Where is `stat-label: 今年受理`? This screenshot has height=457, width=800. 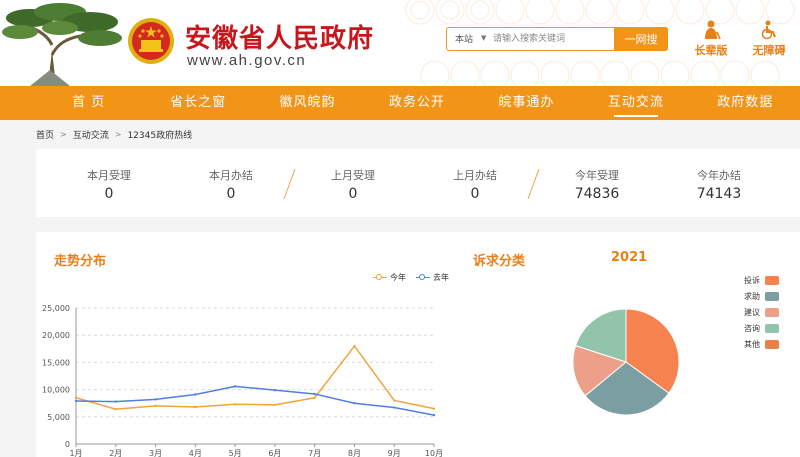
stat-label: 今年受理 is located at coordinates (597, 175).